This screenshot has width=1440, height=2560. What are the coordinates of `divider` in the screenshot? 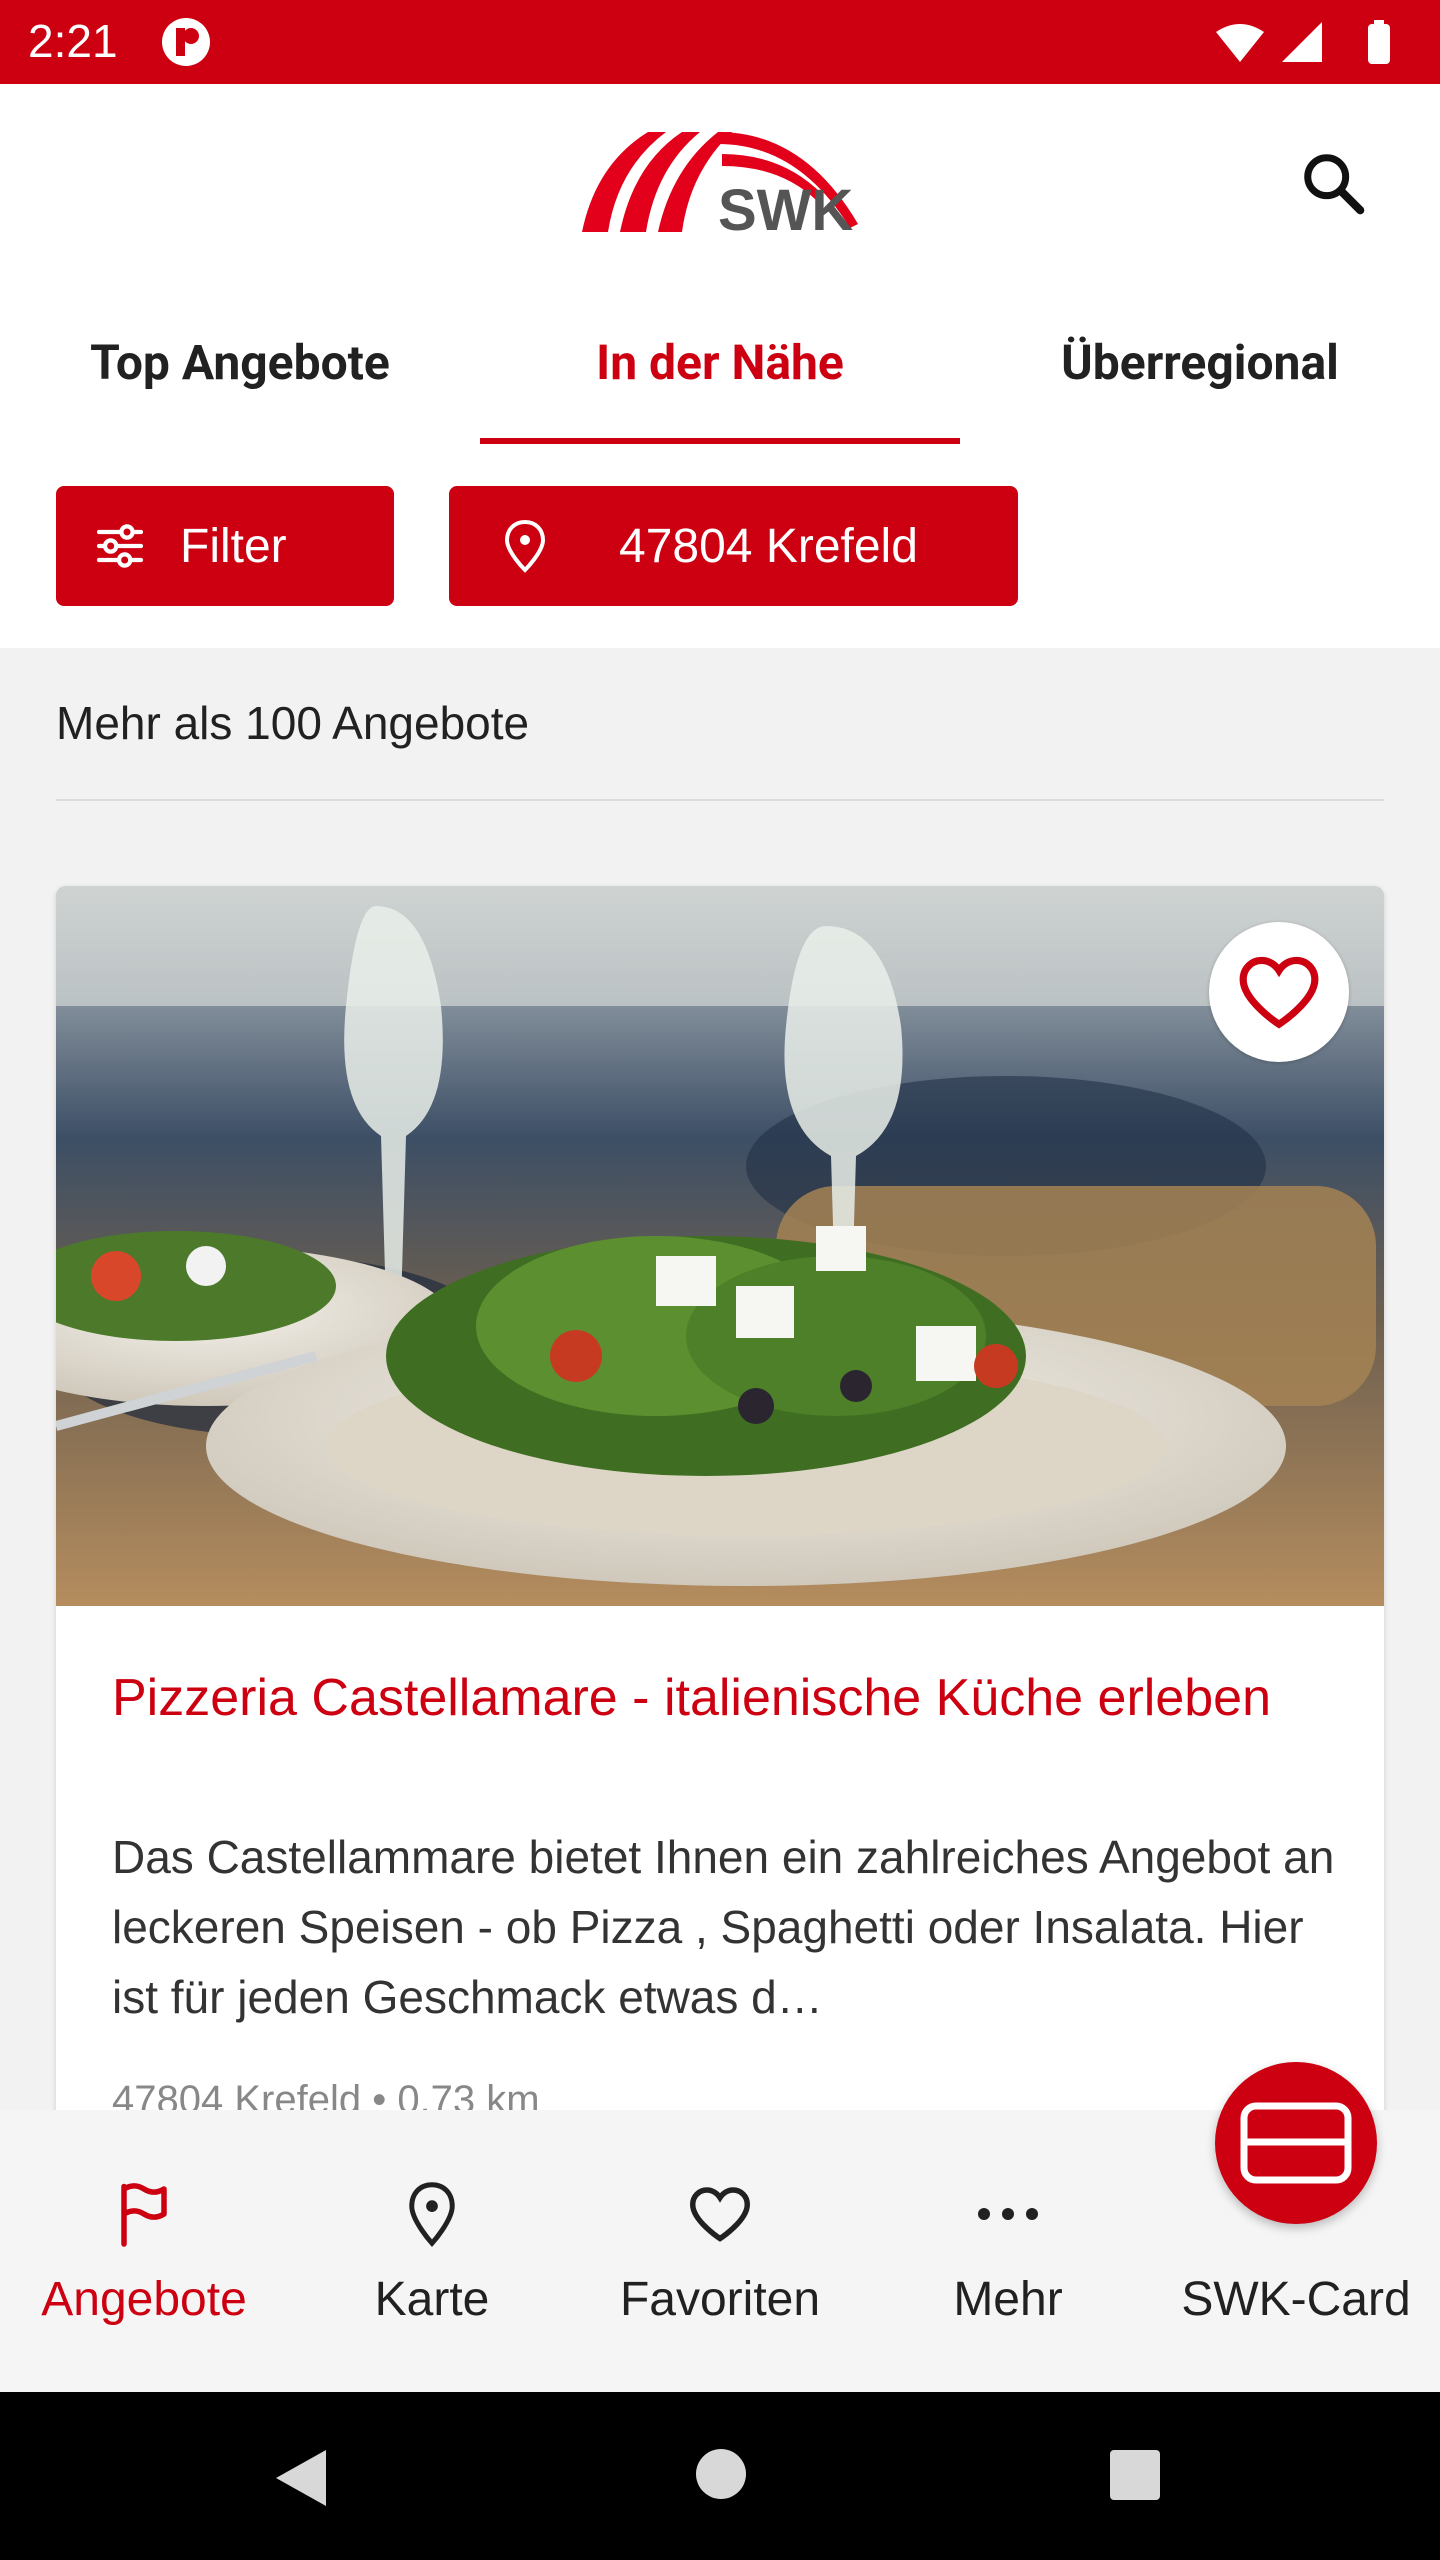 It's located at (720, 800).